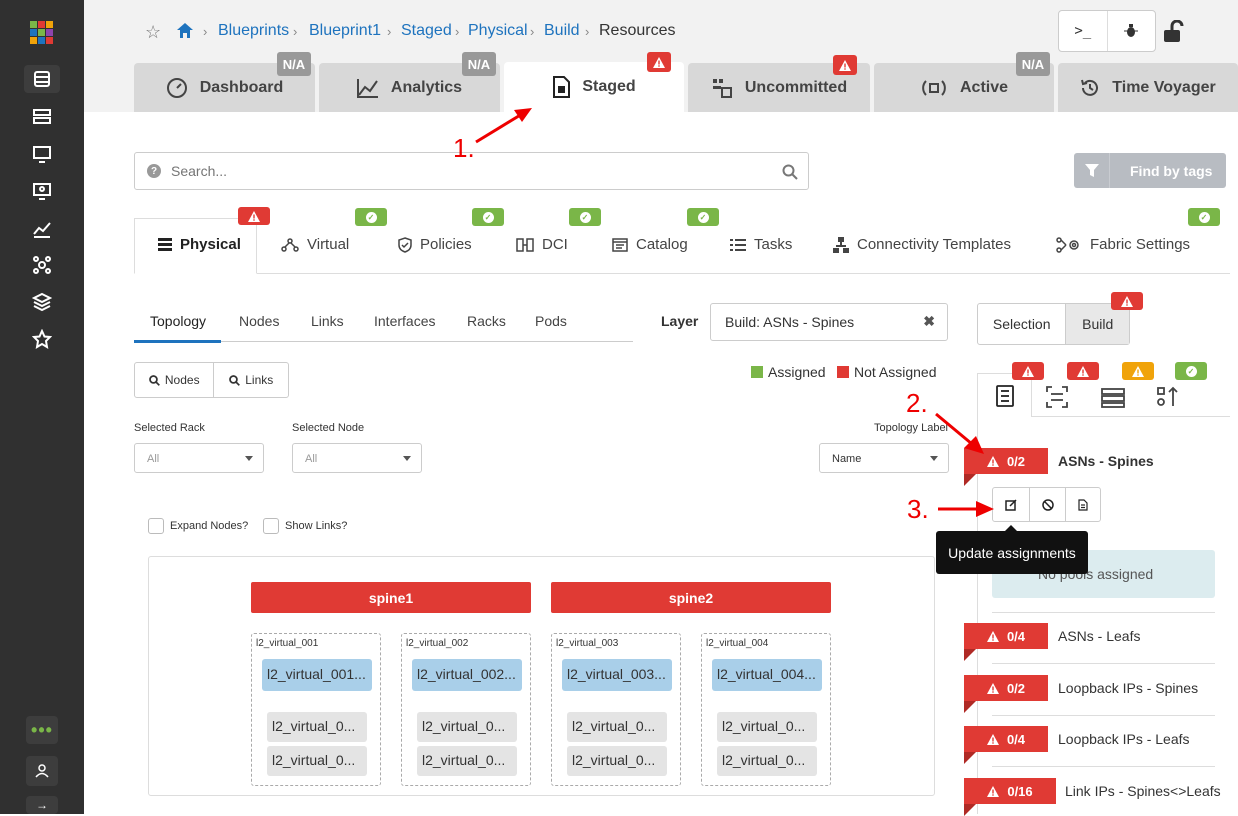 The height and width of the screenshot is (816, 1238). Describe the element at coordinates (42, 339) in the screenshot. I see `favorites-icon` at that location.